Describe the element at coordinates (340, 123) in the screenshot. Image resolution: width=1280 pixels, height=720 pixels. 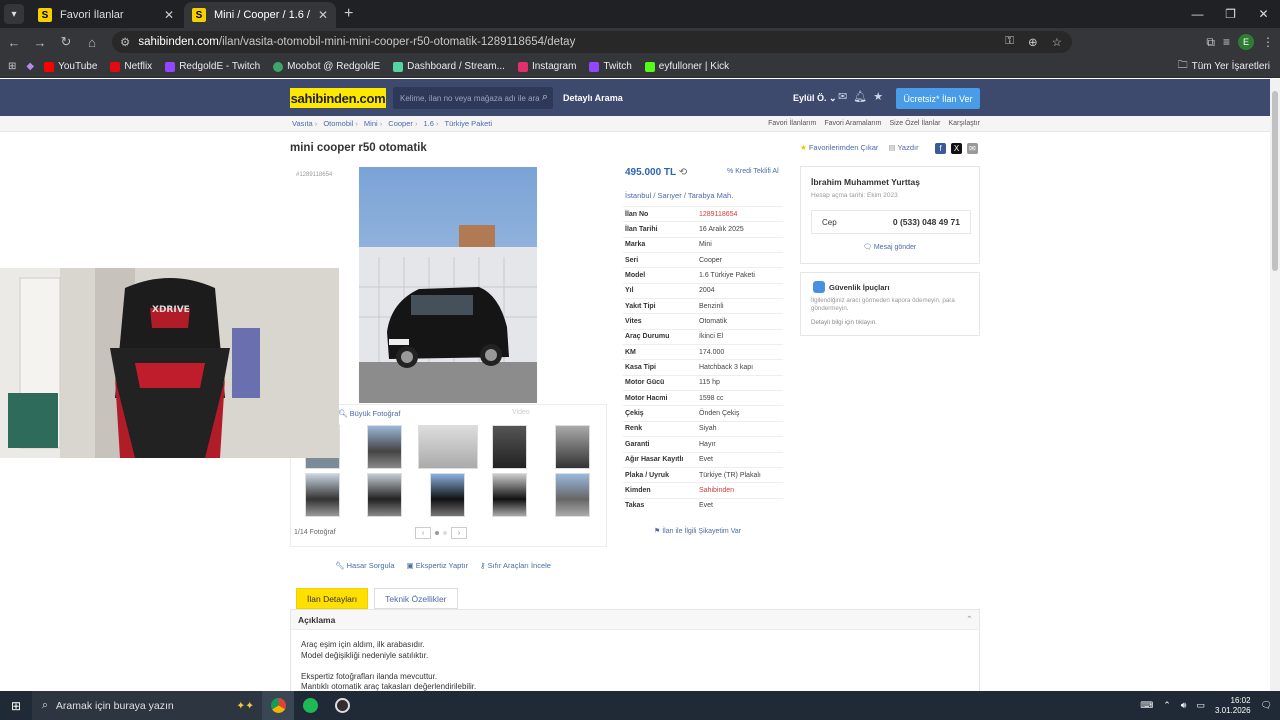
I see `breadcrumb-item: Otomobil` at that location.